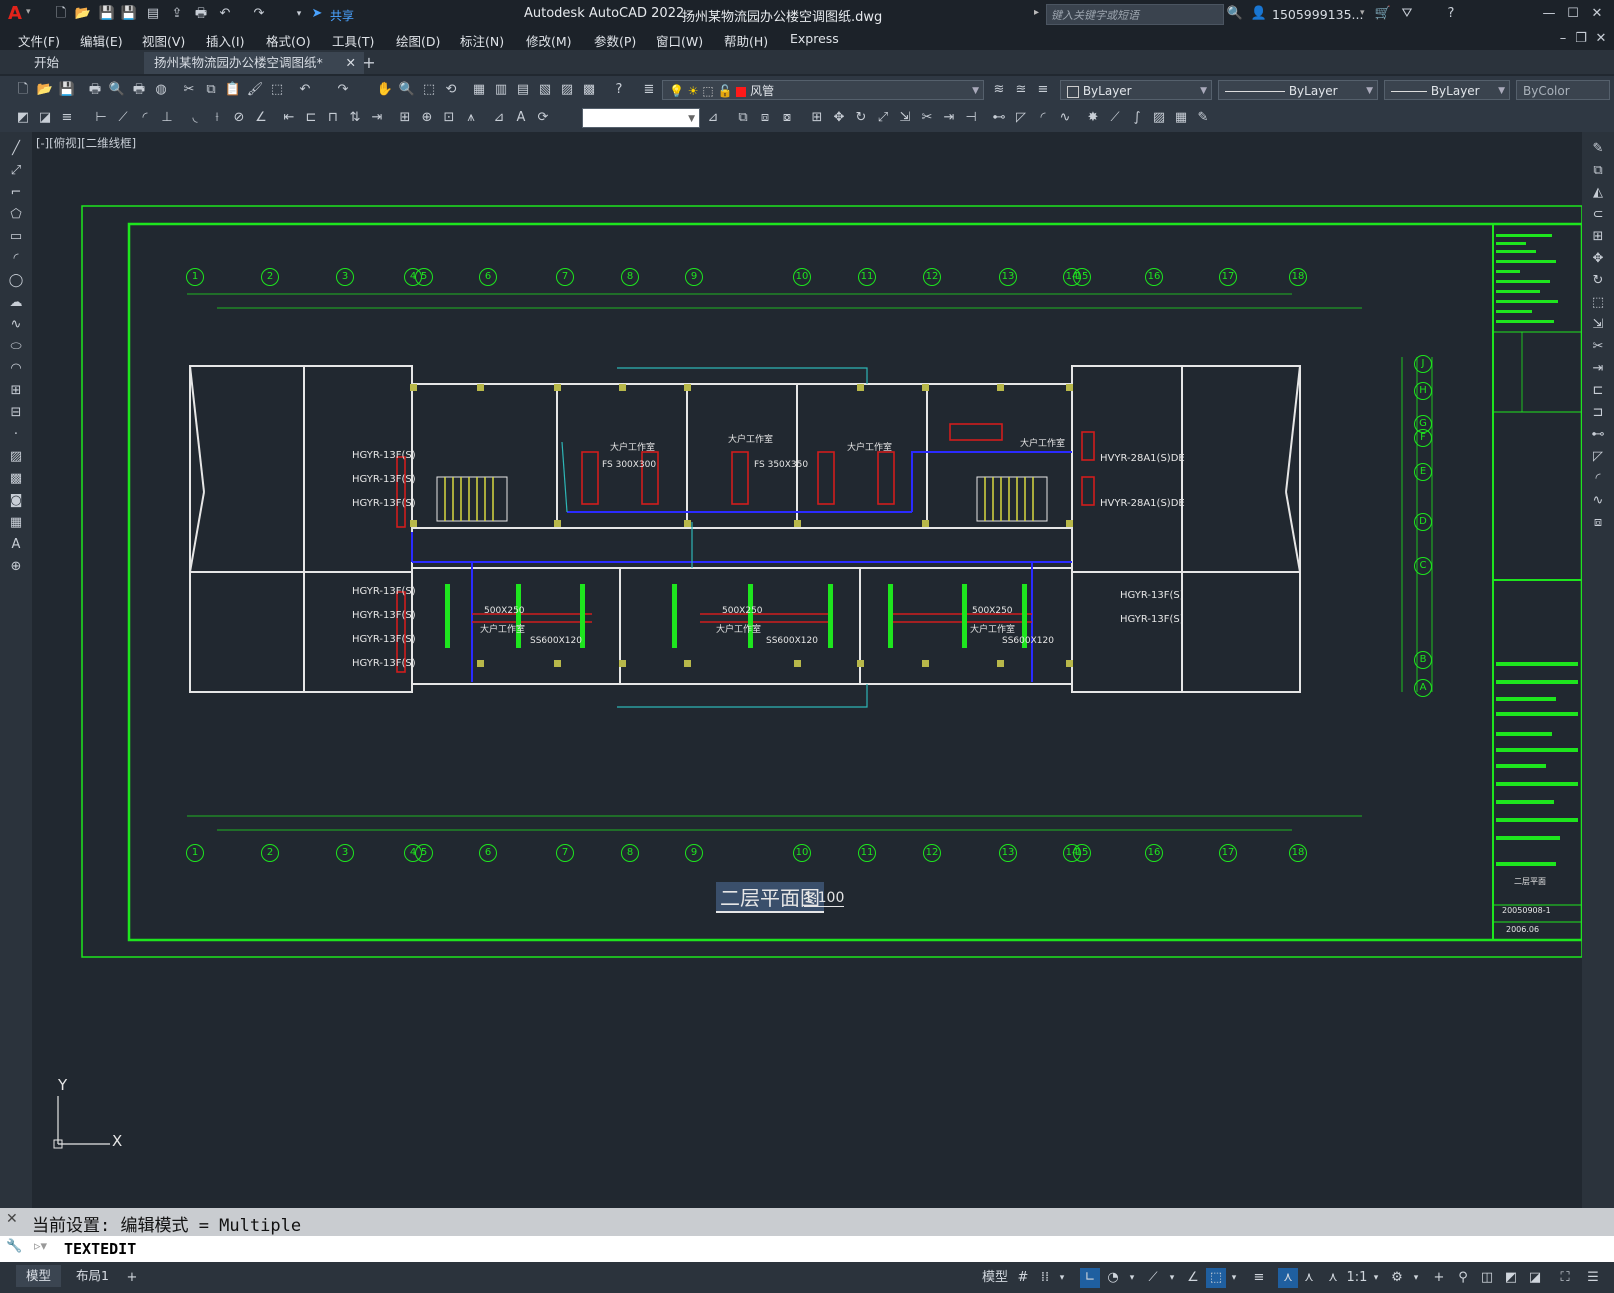 This screenshot has width=1614, height=1293. I want to click on tab-layout1: 布局1, so click(92, 1276).